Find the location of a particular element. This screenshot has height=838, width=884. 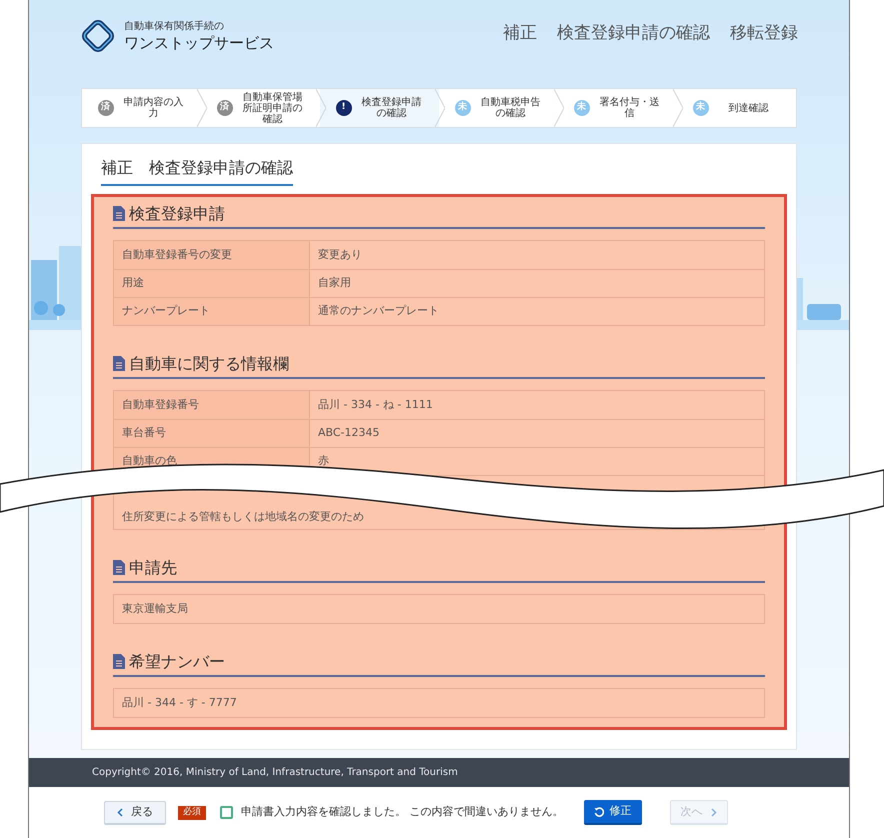

section-title: 検査登録申請 is located at coordinates (177, 213).